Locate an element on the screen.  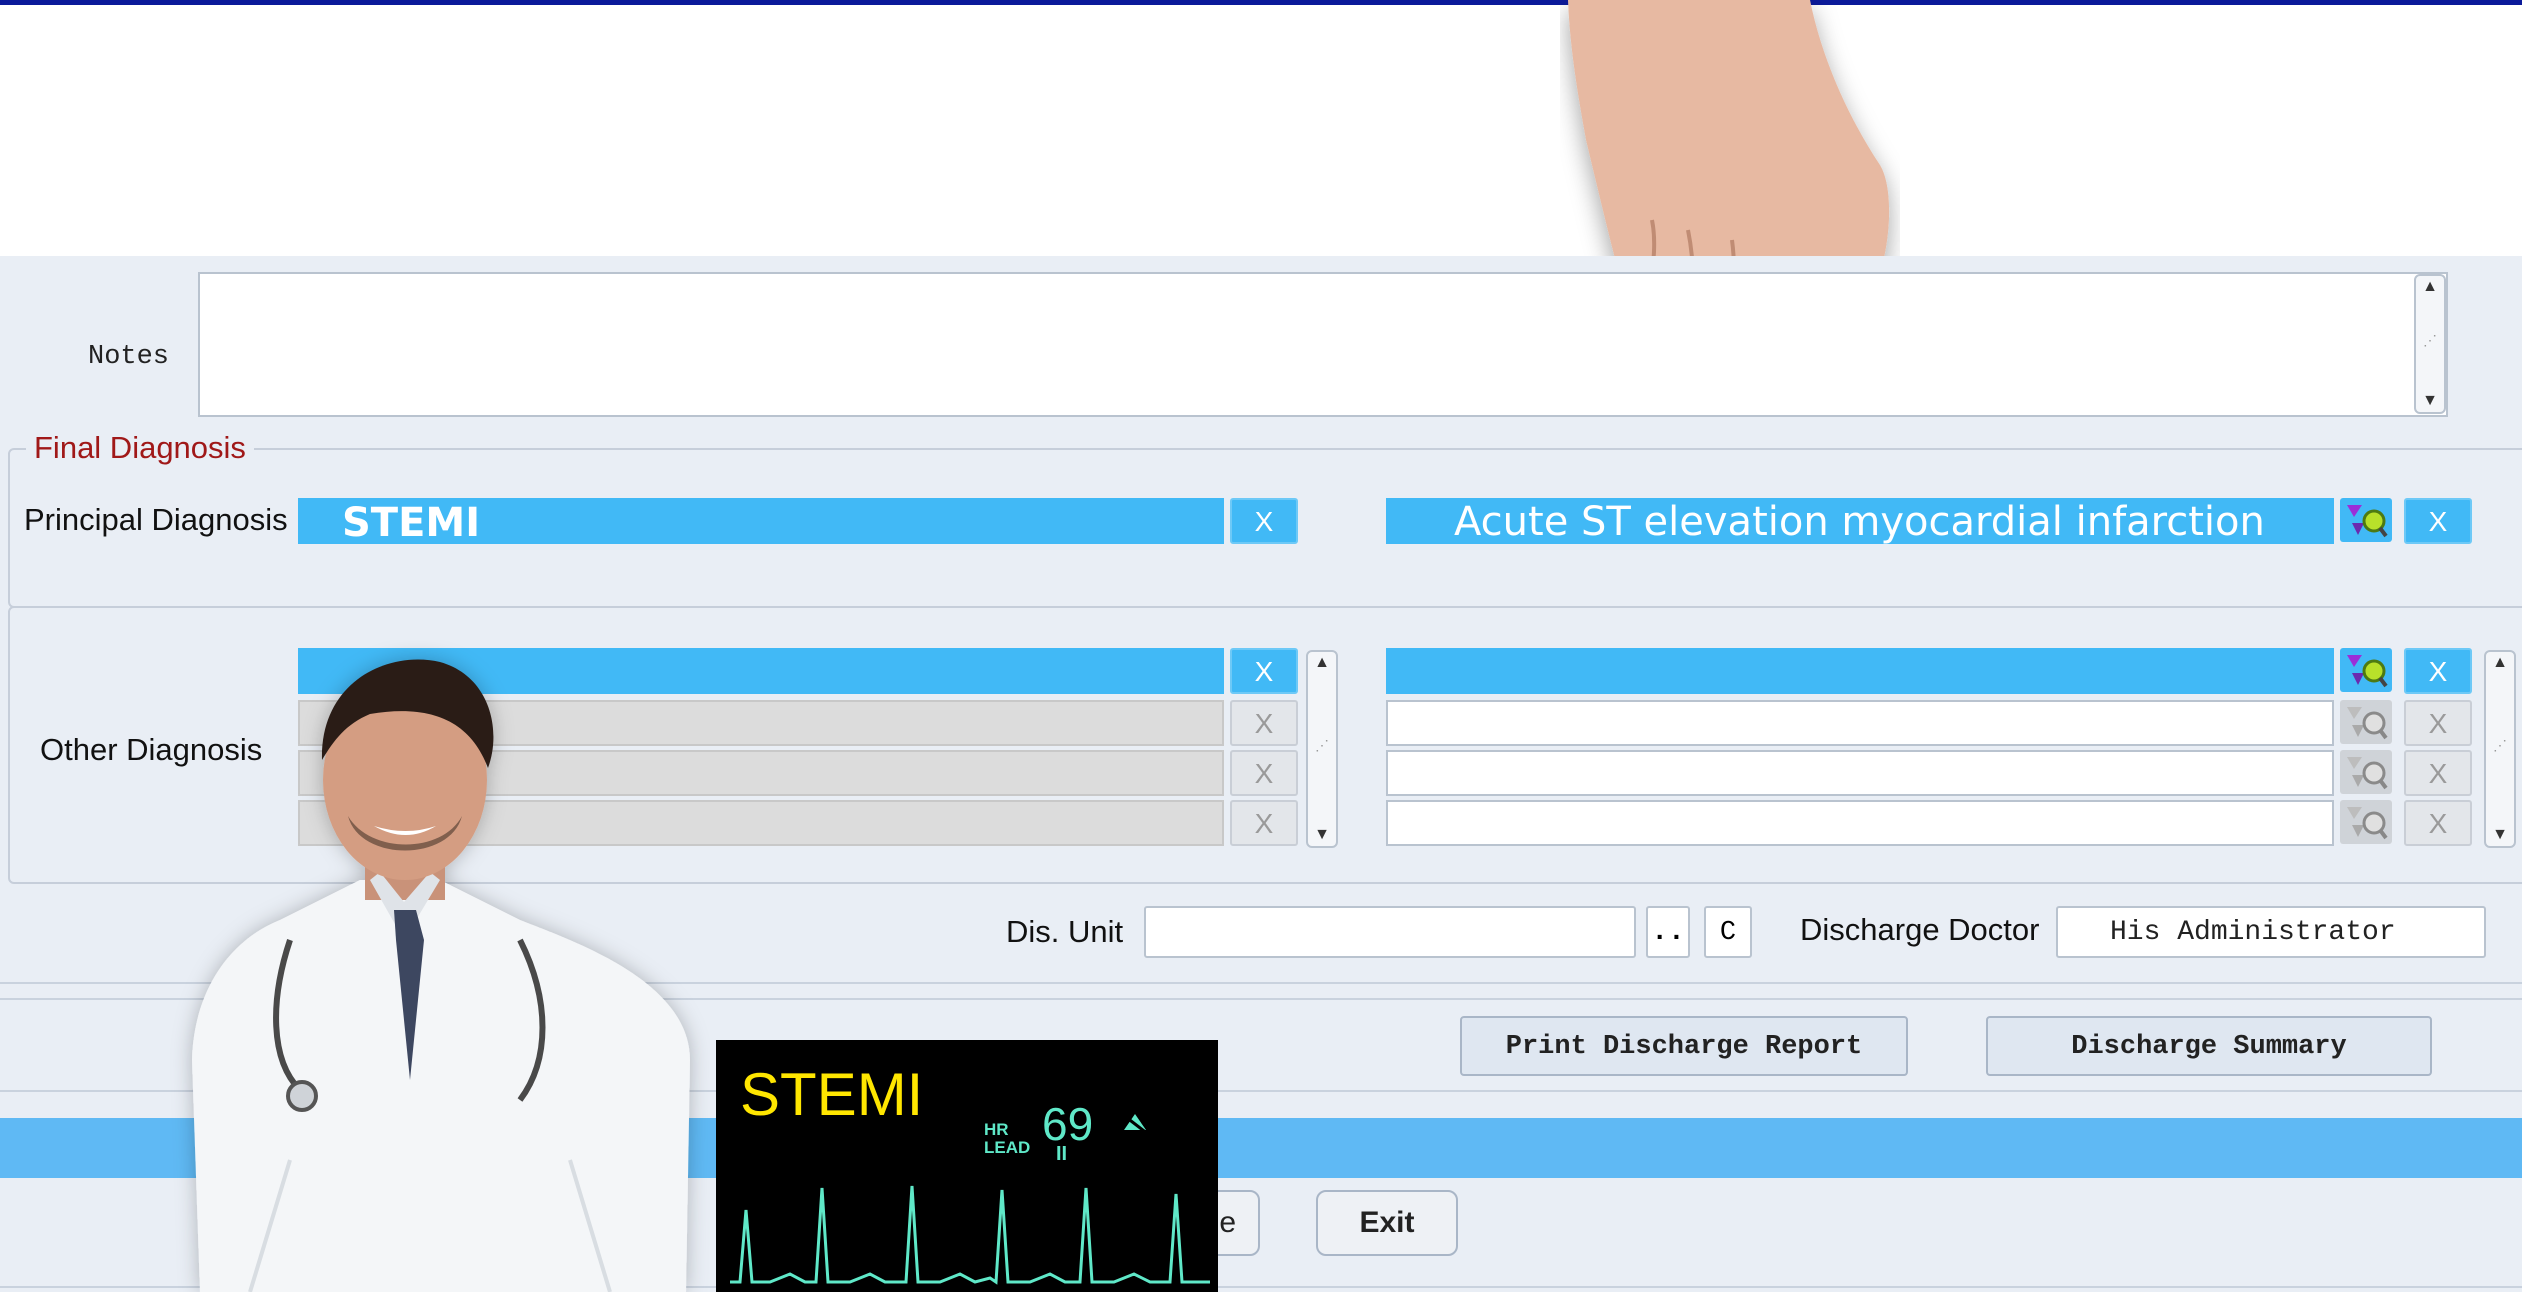
diagnosis-search-button is located at coordinates (2366, 520).